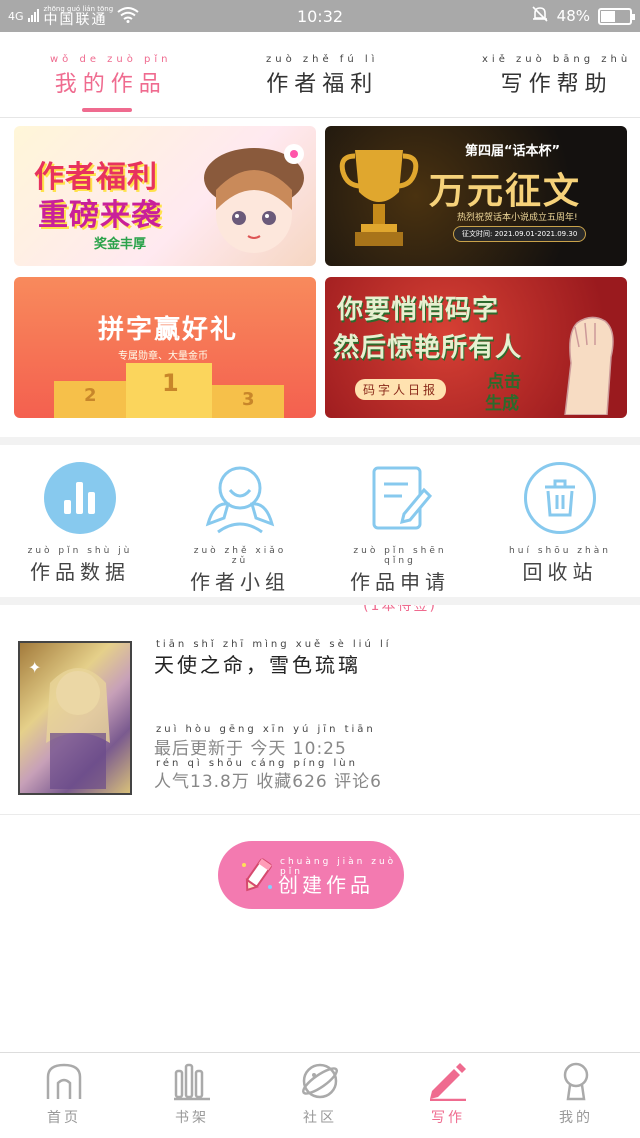  Describe the element at coordinates (560, 572) in the screenshot. I see `feature-label: 回收站` at that location.